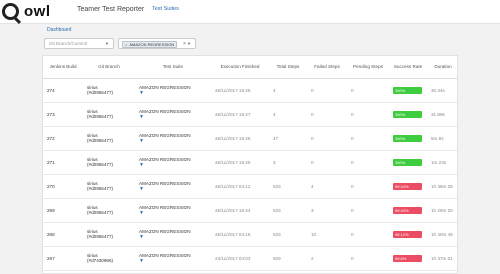 The height and width of the screenshot is (274, 500). Describe the element at coordinates (152, 44) in the screenshot. I see `suite-tag-label: AMAZON REGRESSION` at that location.